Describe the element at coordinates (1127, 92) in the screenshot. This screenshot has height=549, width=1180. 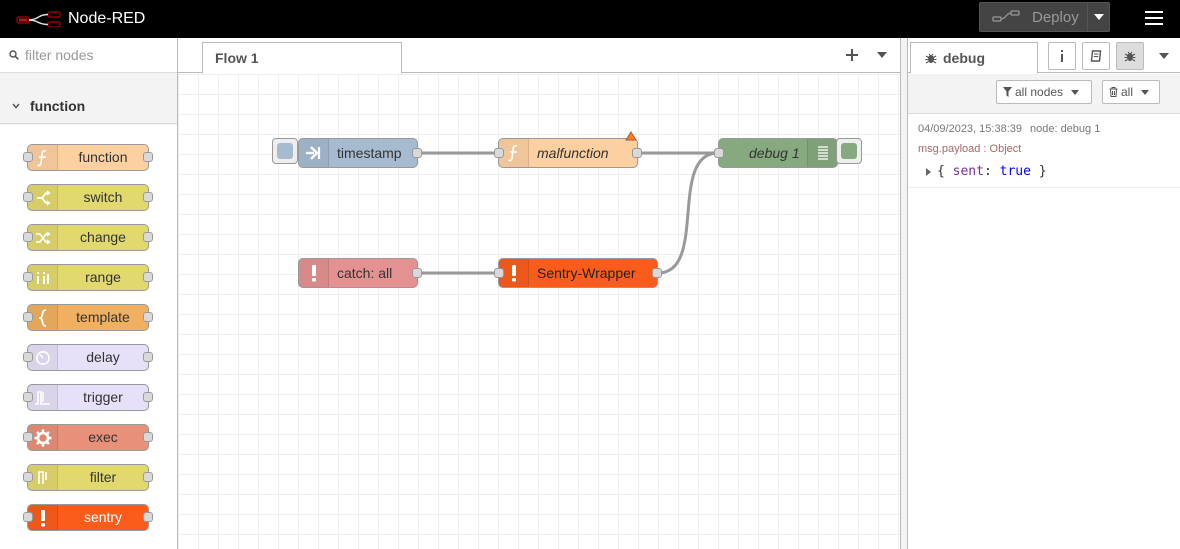
I see `debug-clear-label: all` at that location.